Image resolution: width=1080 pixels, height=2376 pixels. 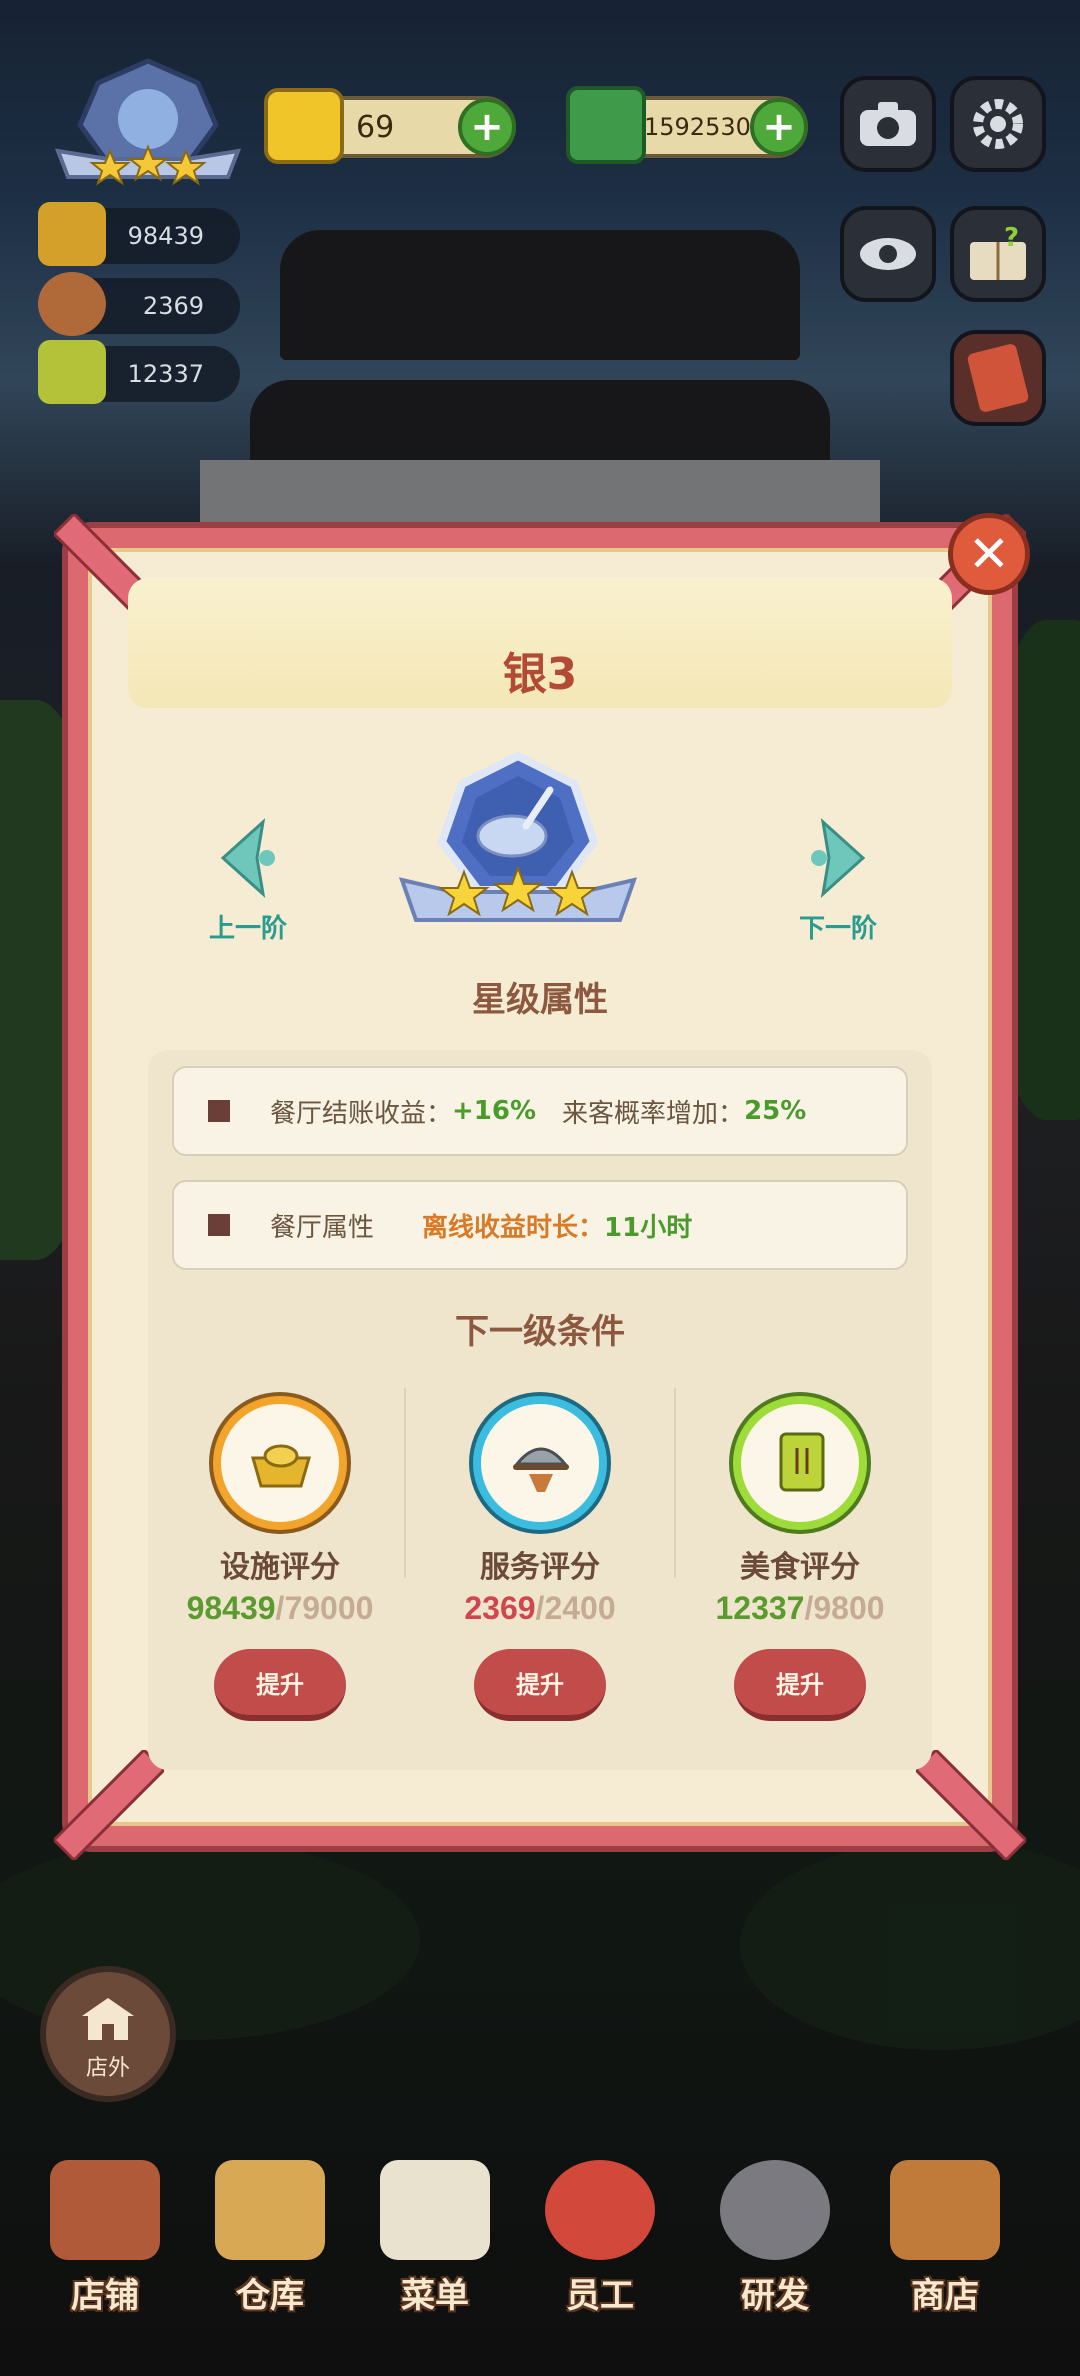 I want to click on facility-progress: 98439/79000, so click(x=280, y=1608).